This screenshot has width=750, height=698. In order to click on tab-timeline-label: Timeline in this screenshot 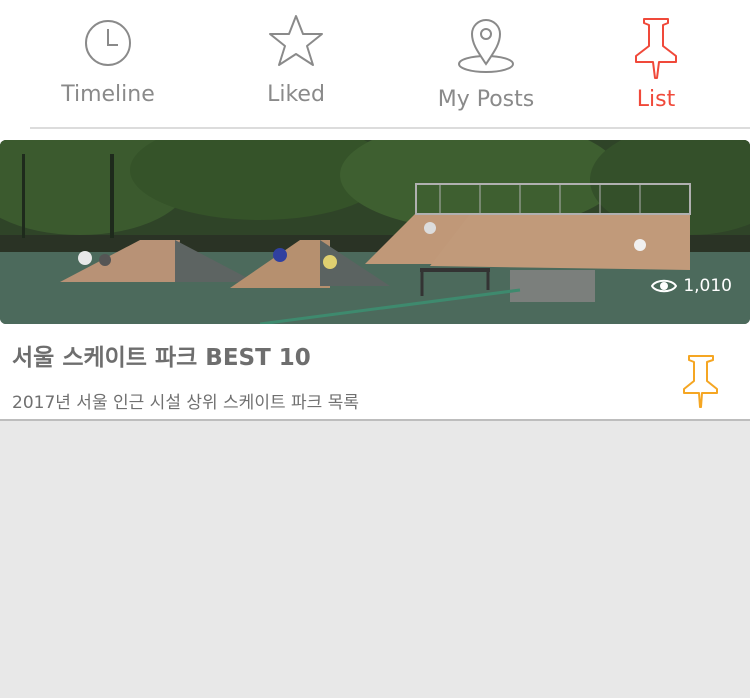, I will do `click(108, 94)`.